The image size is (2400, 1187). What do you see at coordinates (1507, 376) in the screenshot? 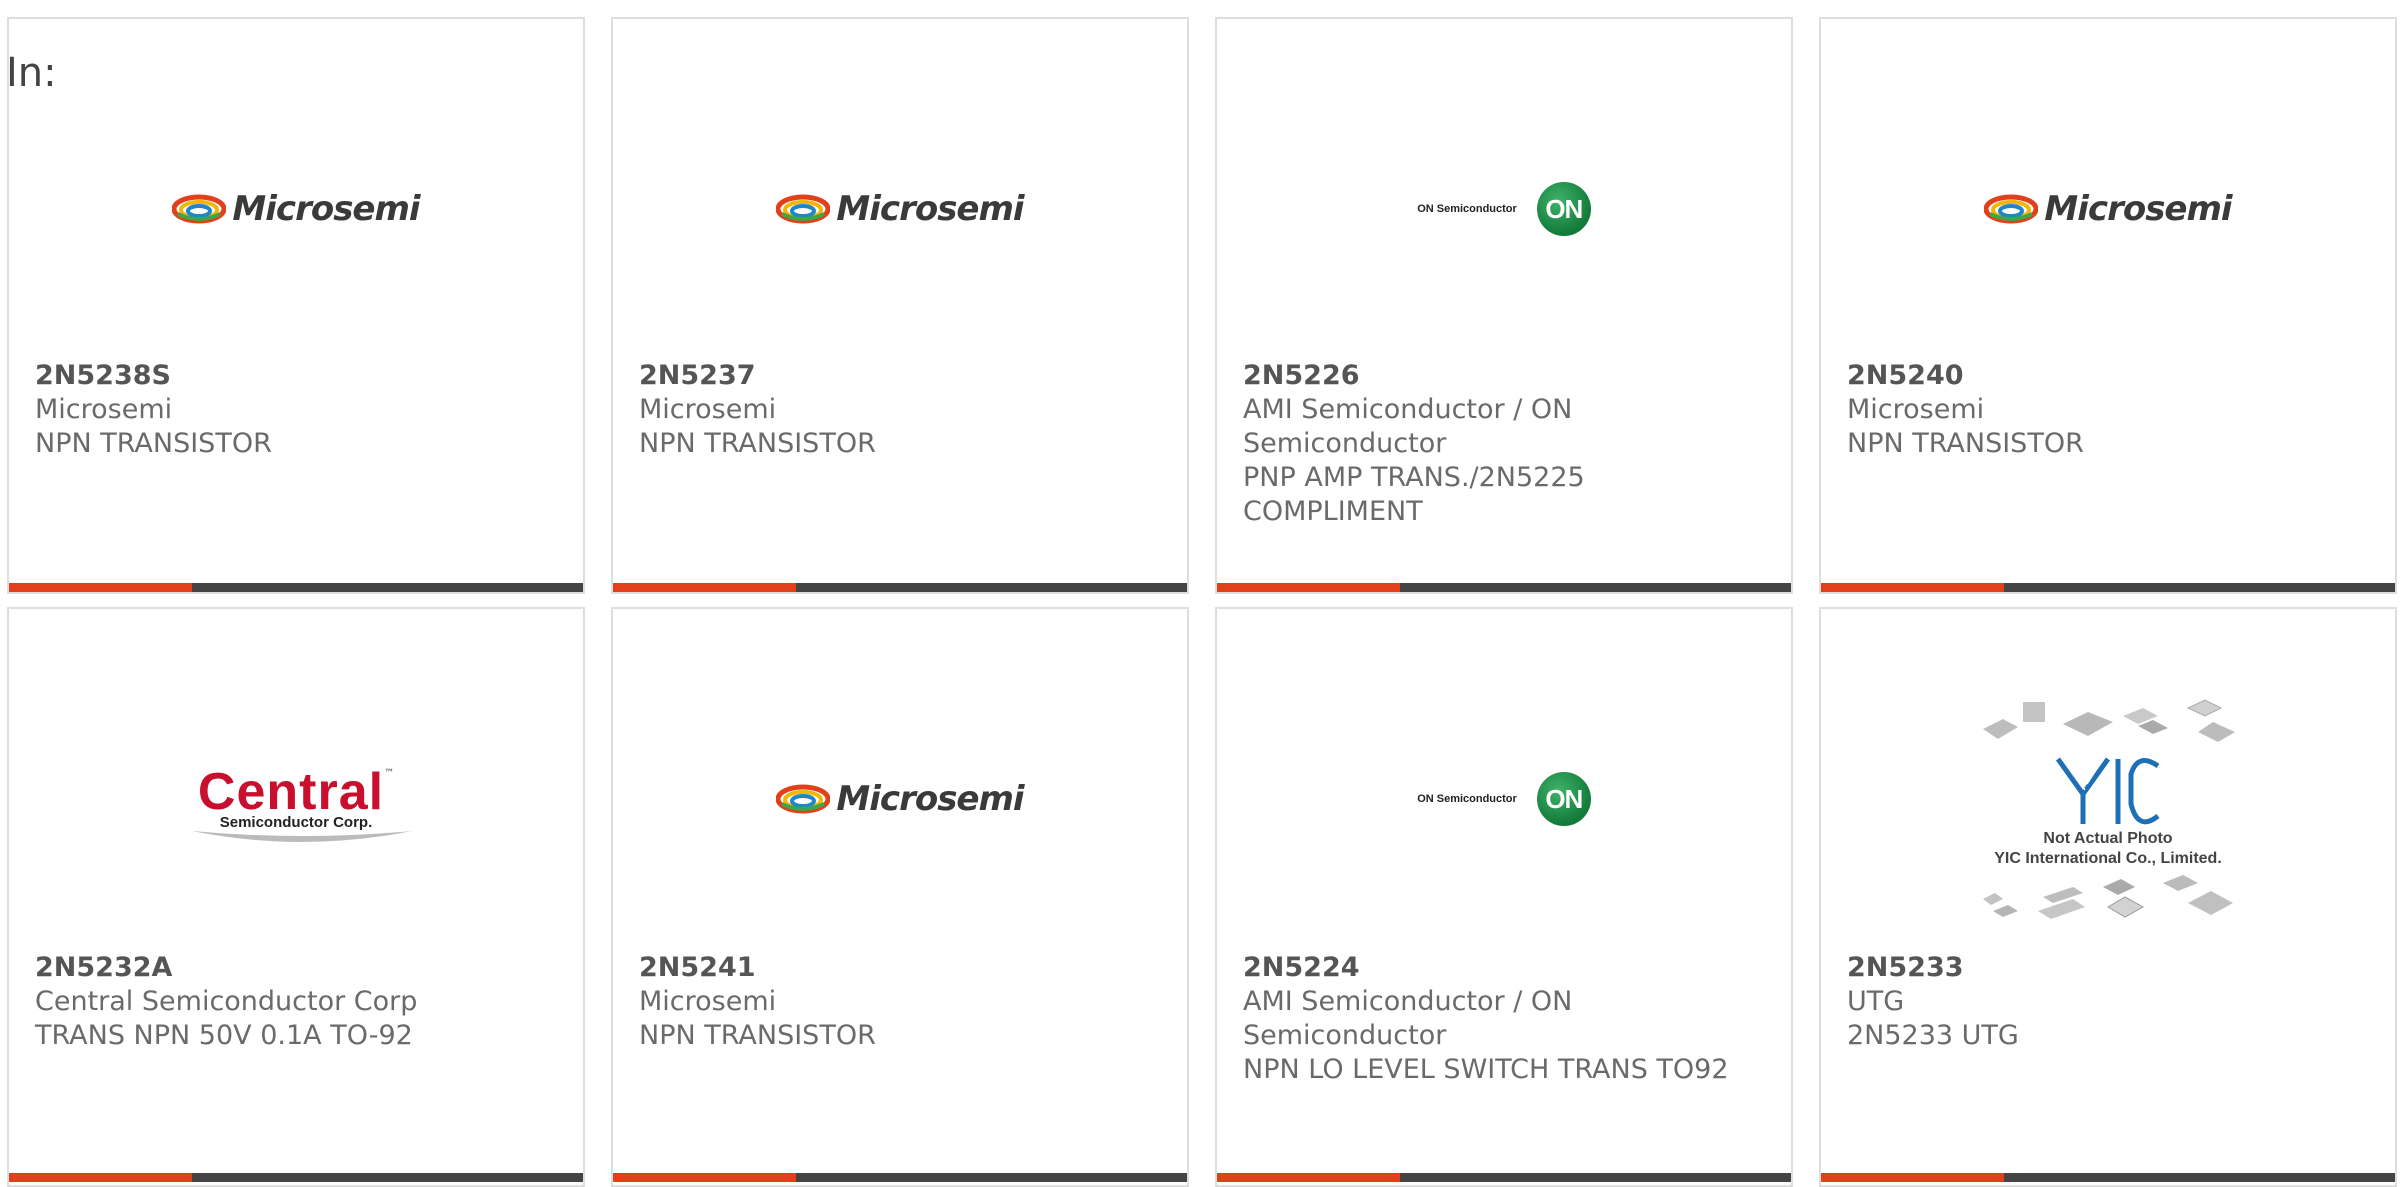
I see `part-number: 2N5226` at bounding box center [1507, 376].